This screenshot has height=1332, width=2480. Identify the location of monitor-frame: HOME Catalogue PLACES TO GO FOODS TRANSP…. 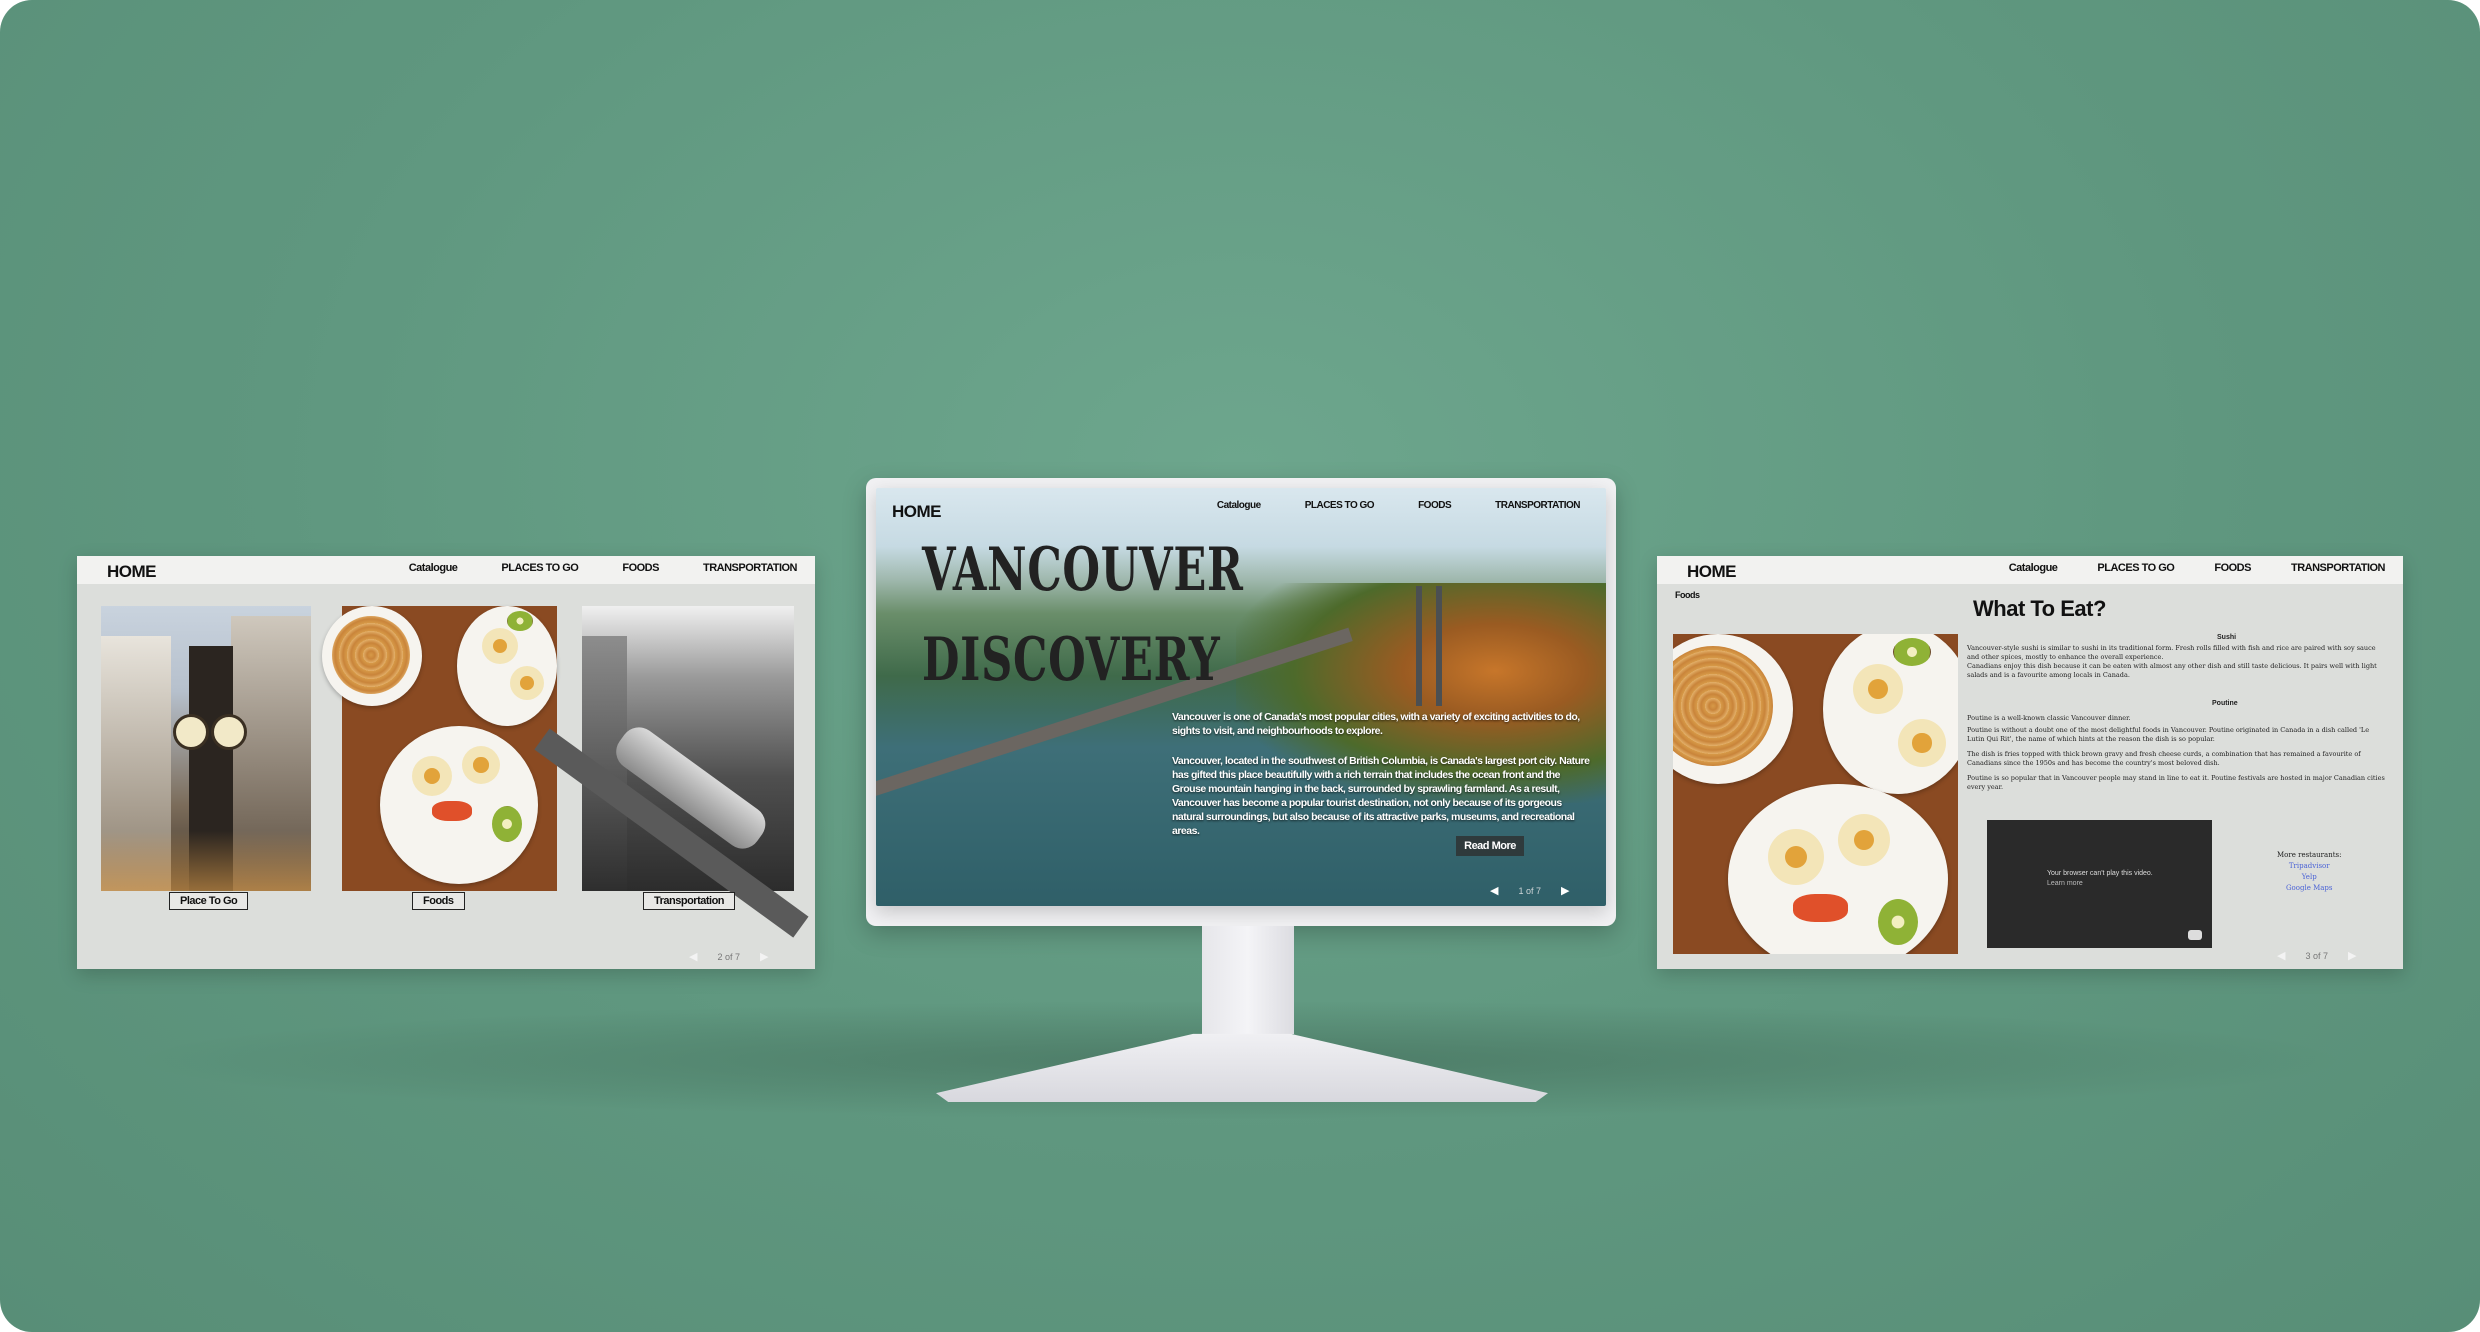
(1241, 702).